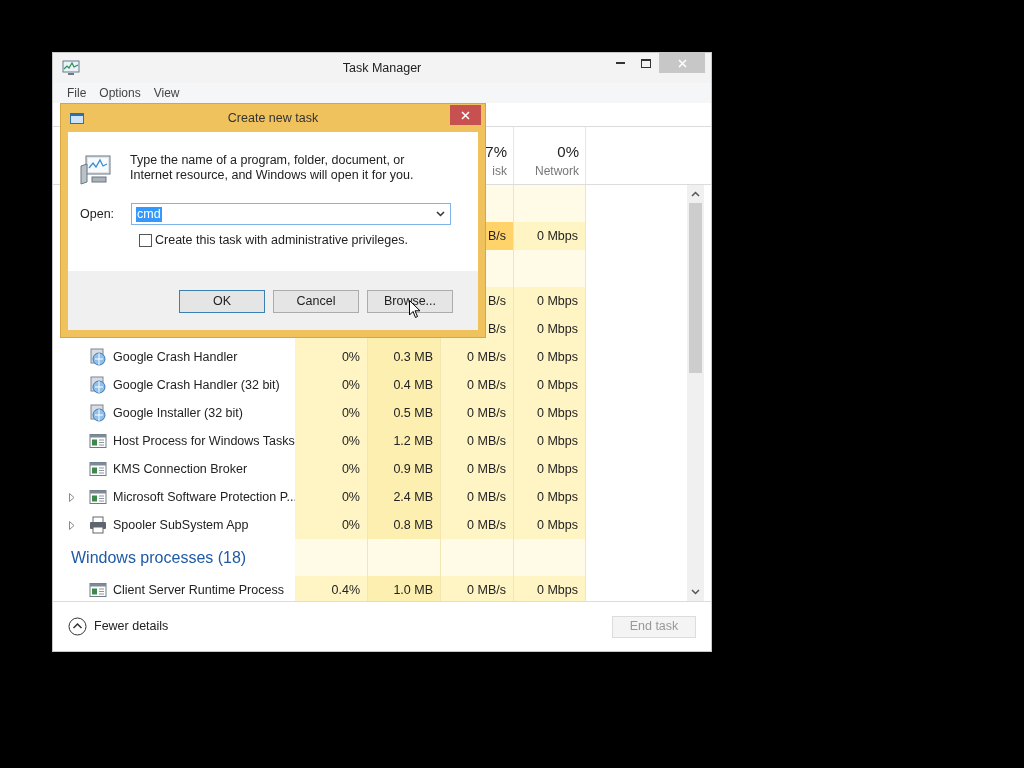 The width and height of the screenshot is (1024, 768). I want to click on dialog-button: OK, so click(222, 301).